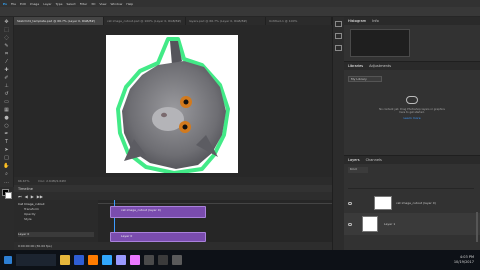 The image size is (480, 270). I want to click on menu-help: Help, so click(129, 4).